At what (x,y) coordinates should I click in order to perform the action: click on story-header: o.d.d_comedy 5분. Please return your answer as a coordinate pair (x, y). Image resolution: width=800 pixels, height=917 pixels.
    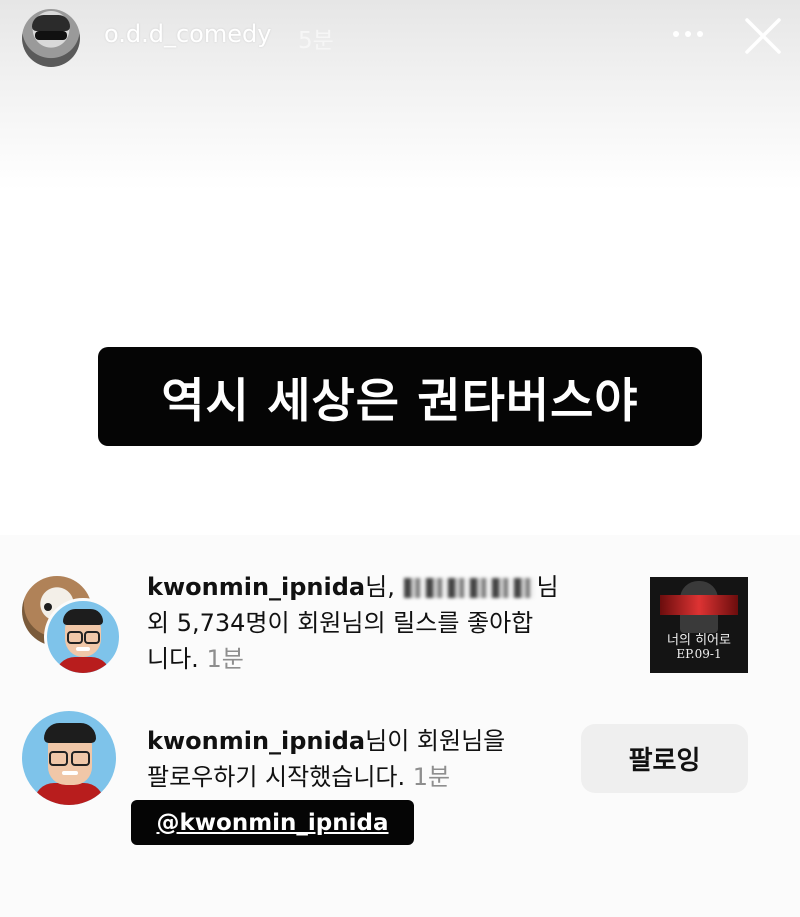
    Looking at the image, I should click on (400, 40).